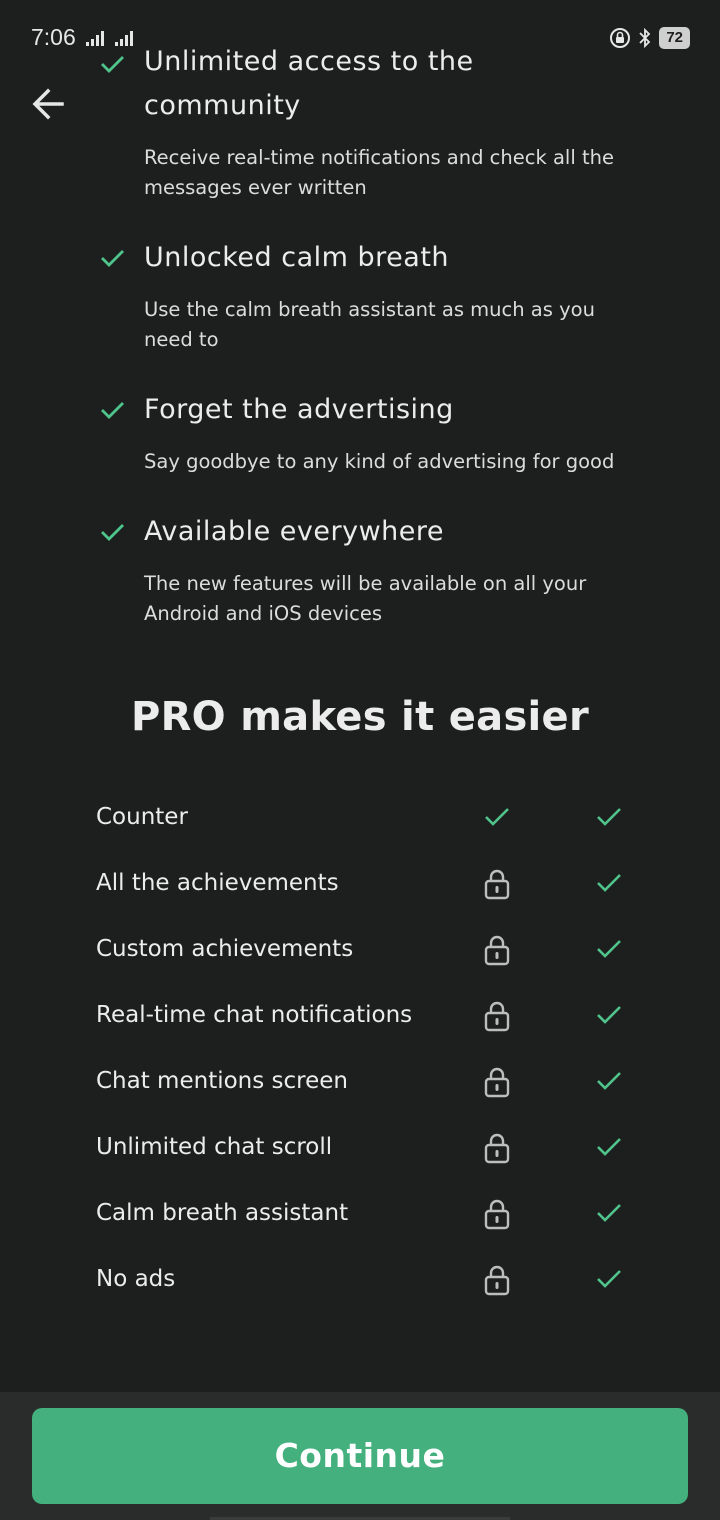 Image resolution: width=720 pixels, height=1520 pixels. What do you see at coordinates (222, 105) in the screenshot?
I see `feature-title-continued: community` at bounding box center [222, 105].